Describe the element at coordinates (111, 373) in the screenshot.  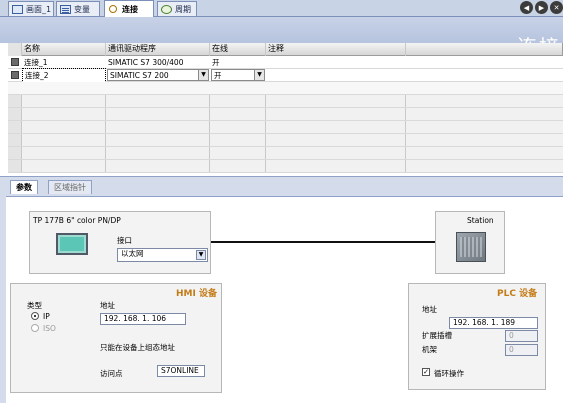
I see `access-point-label: 访问点` at that location.